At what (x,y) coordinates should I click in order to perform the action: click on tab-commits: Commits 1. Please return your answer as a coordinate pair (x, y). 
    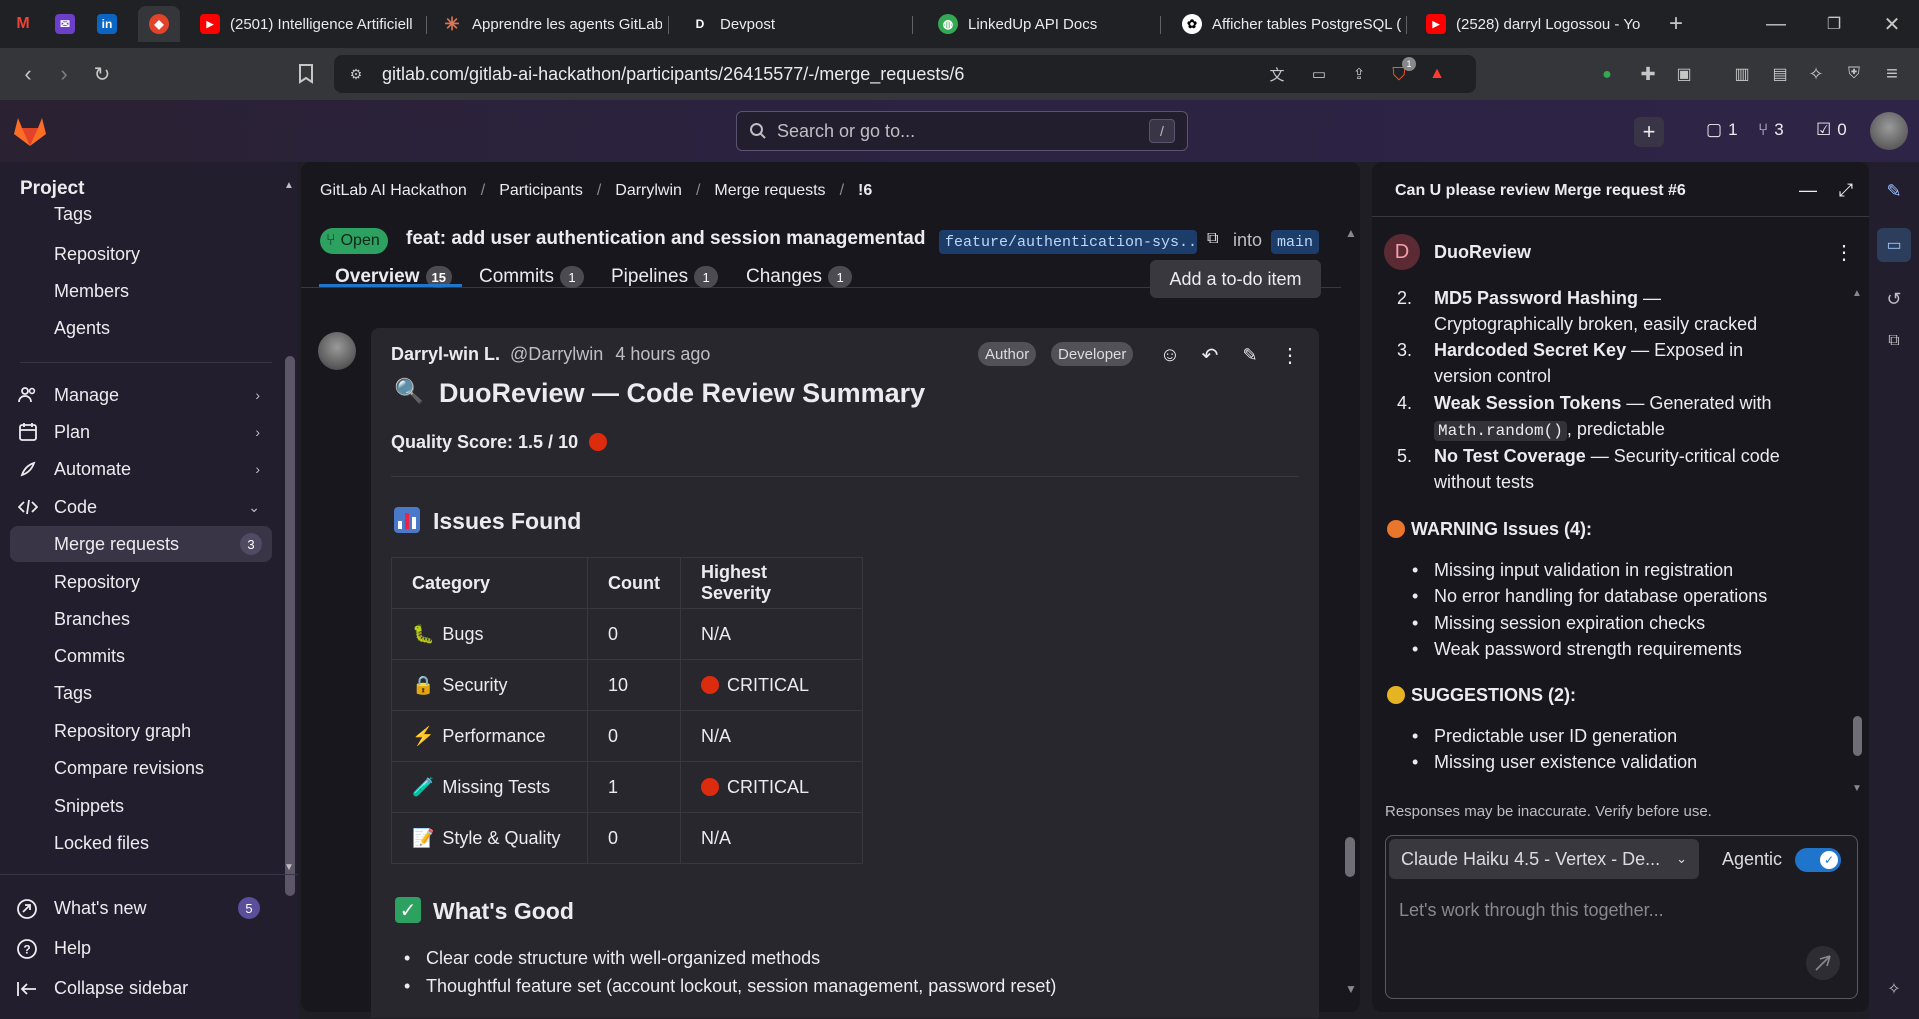
    Looking at the image, I should click on (531, 277).